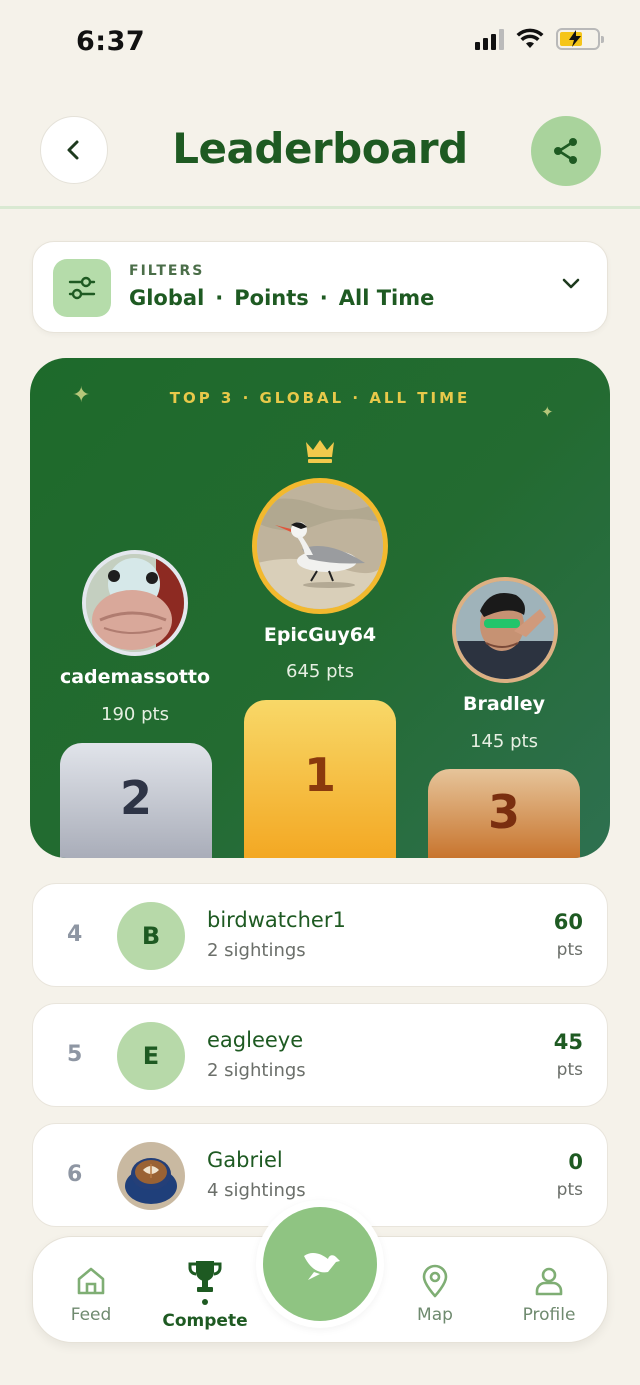 The image size is (640, 1385). I want to click on status-time: 6:37, so click(111, 41).